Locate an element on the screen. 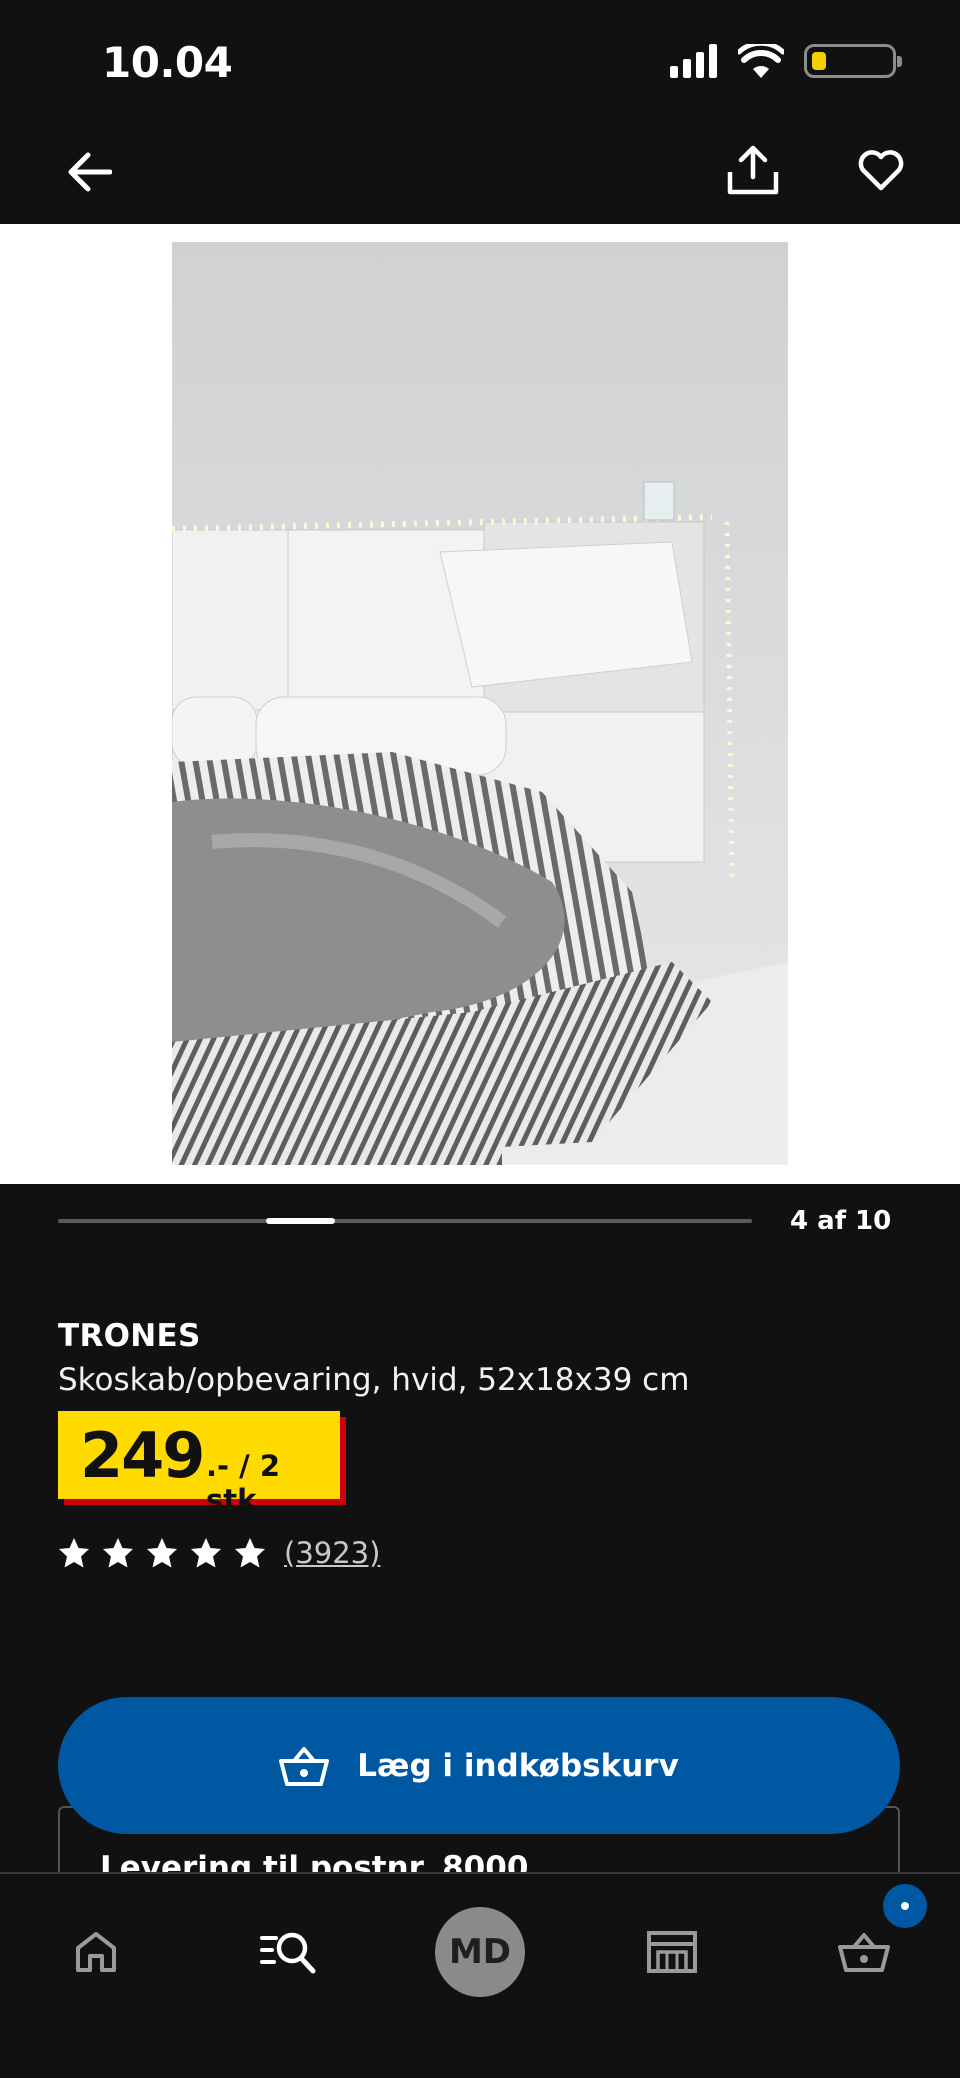  image-counter: 4 af 10 is located at coordinates (841, 1221).